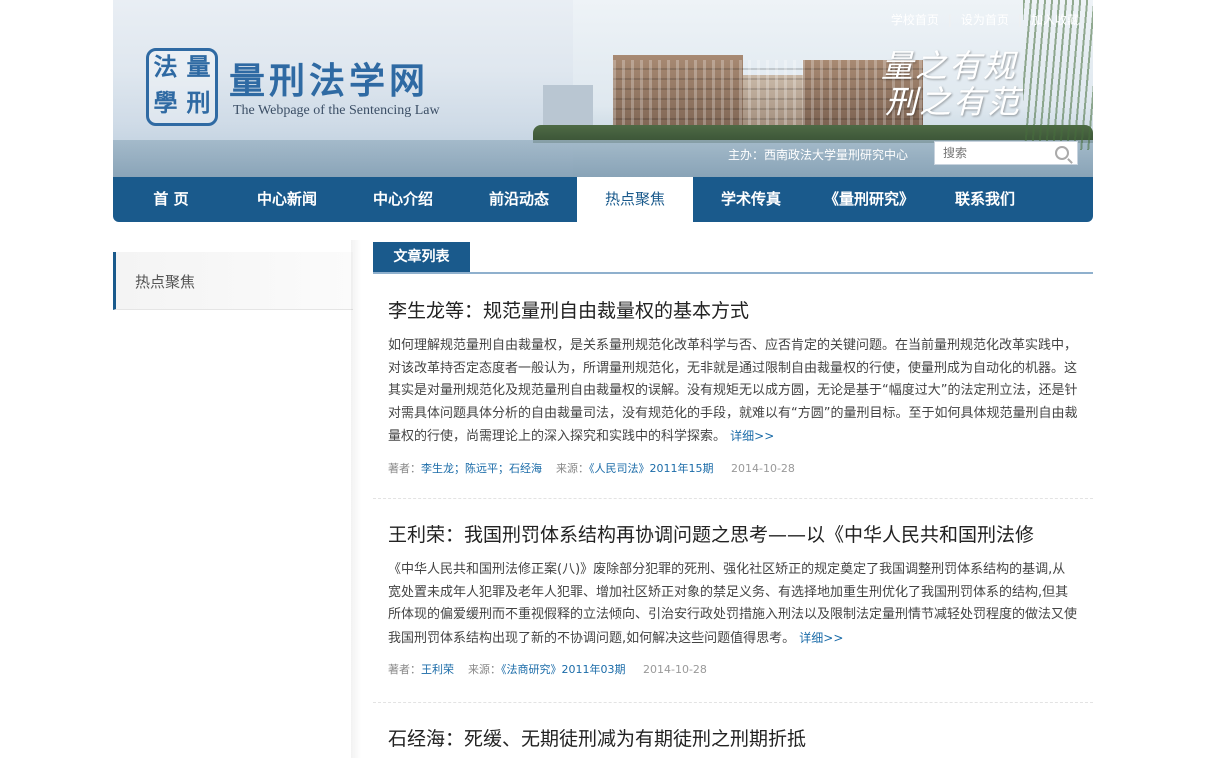 Image resolution: width=1214 pixels, height=758 pixels. I want to click on sidebar-item-label: 热点聚焦, so click(165, 282).